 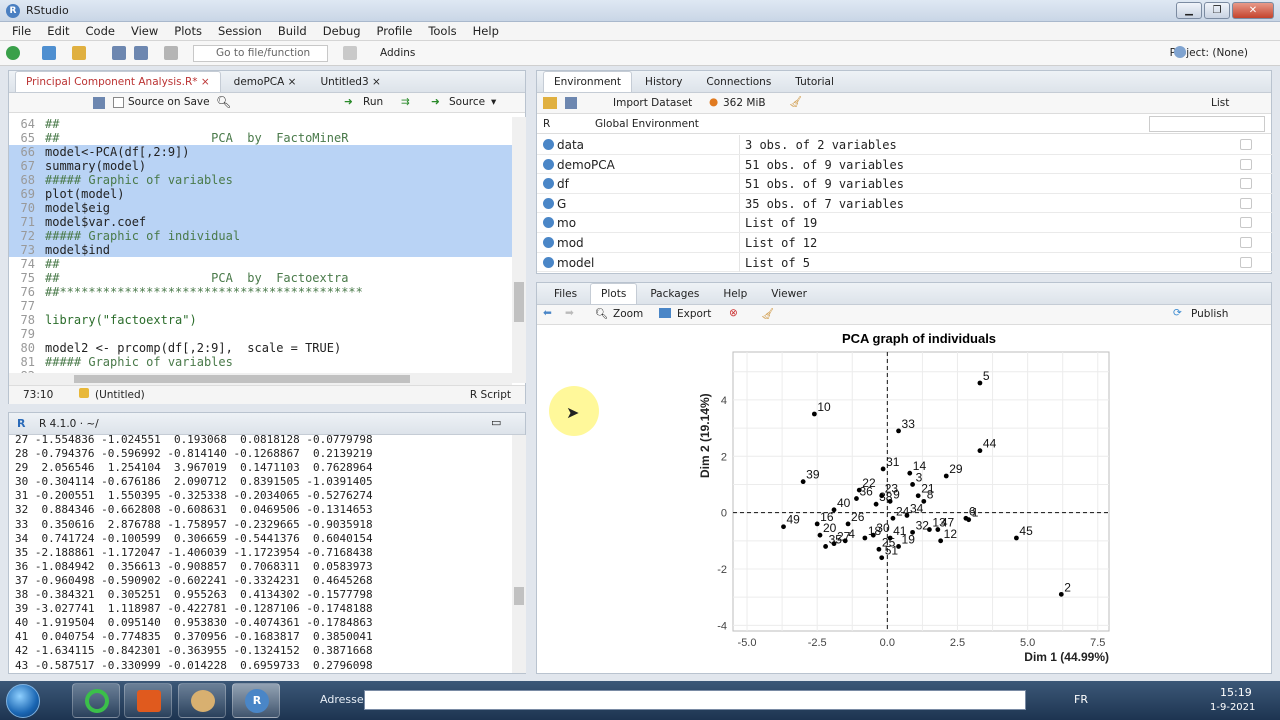 I want to click on tab-tutorial: Tutorial, so click(x=814, y=81).